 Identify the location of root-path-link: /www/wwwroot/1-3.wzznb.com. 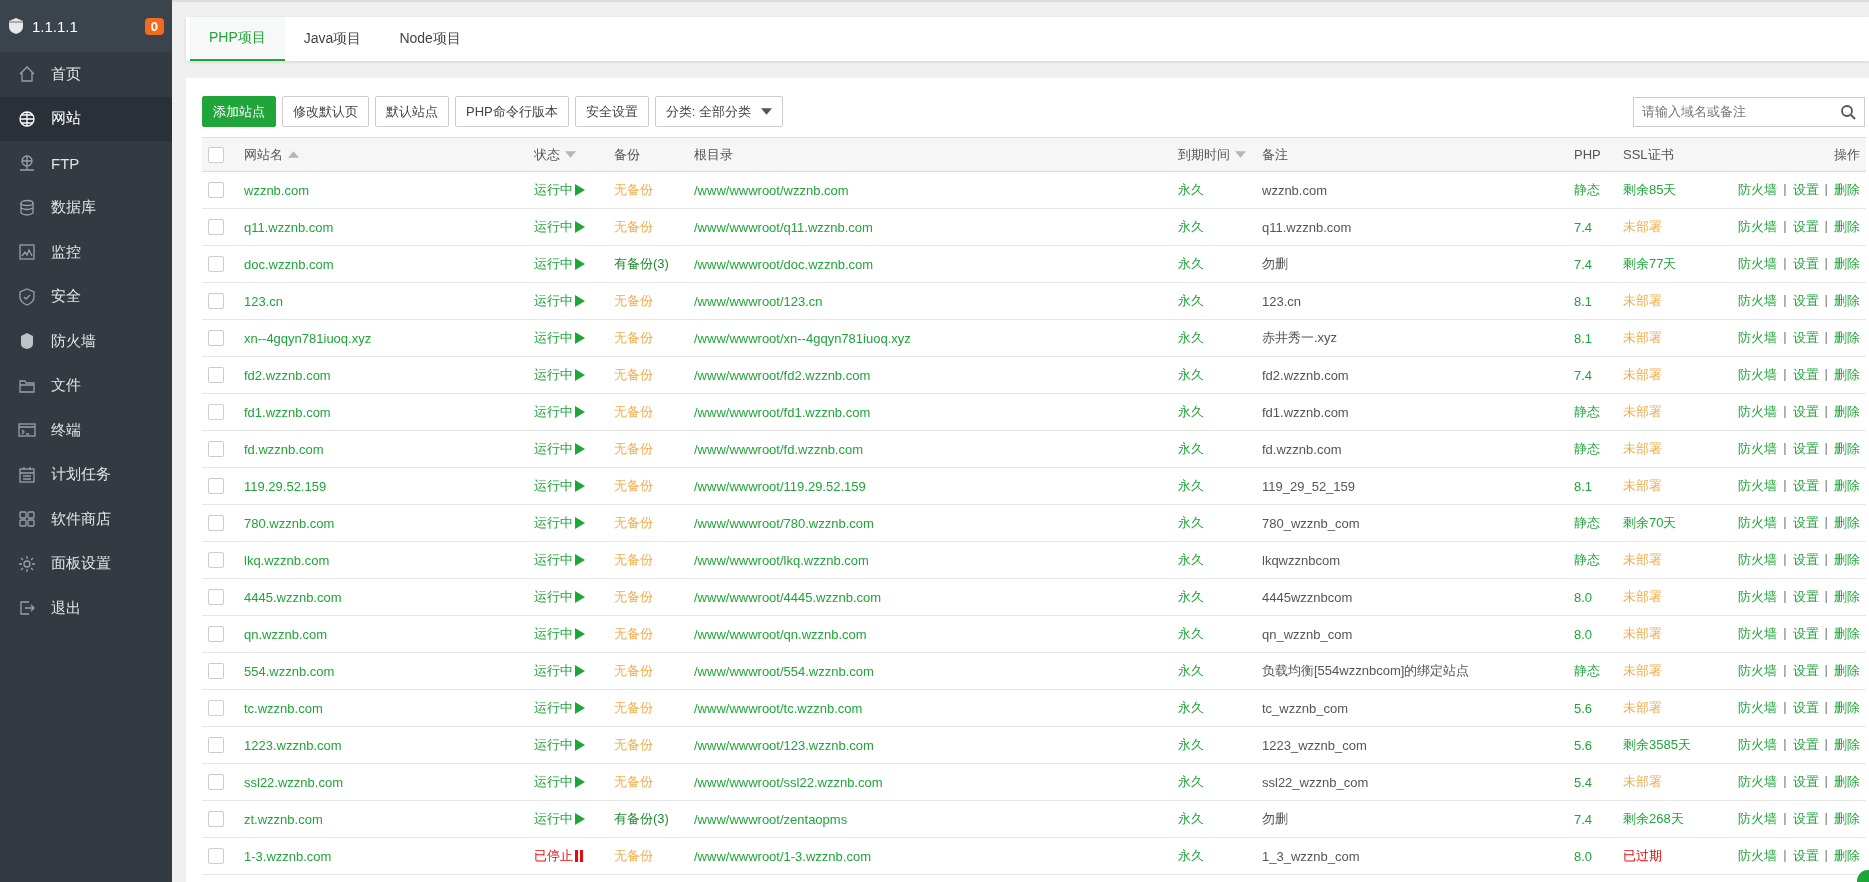
(782, 856).